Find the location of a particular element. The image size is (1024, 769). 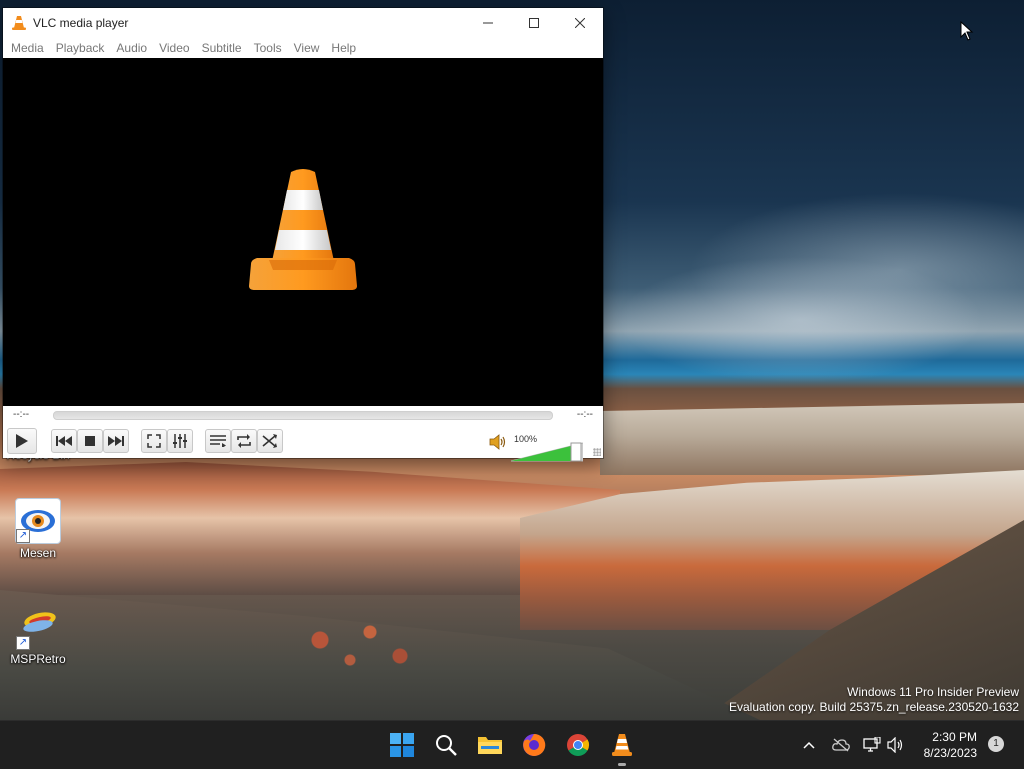

clock-time: 2:30 PM is located at coordinates (954, 737).